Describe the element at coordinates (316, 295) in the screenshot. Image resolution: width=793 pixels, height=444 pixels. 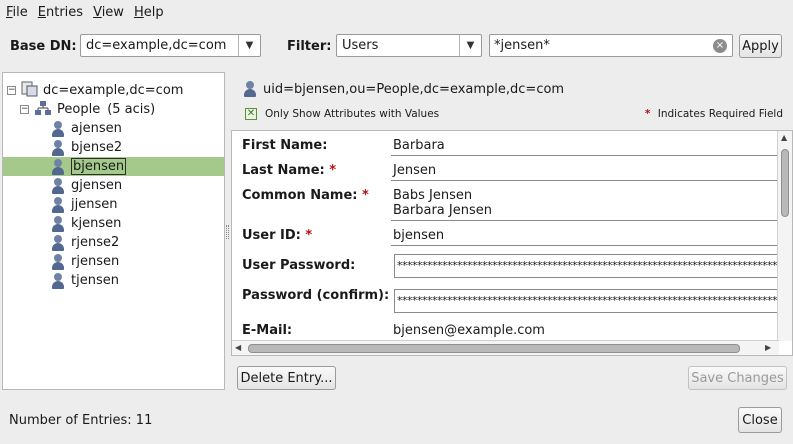
I see `password-confirm-label: Password (confirm):` at that location.